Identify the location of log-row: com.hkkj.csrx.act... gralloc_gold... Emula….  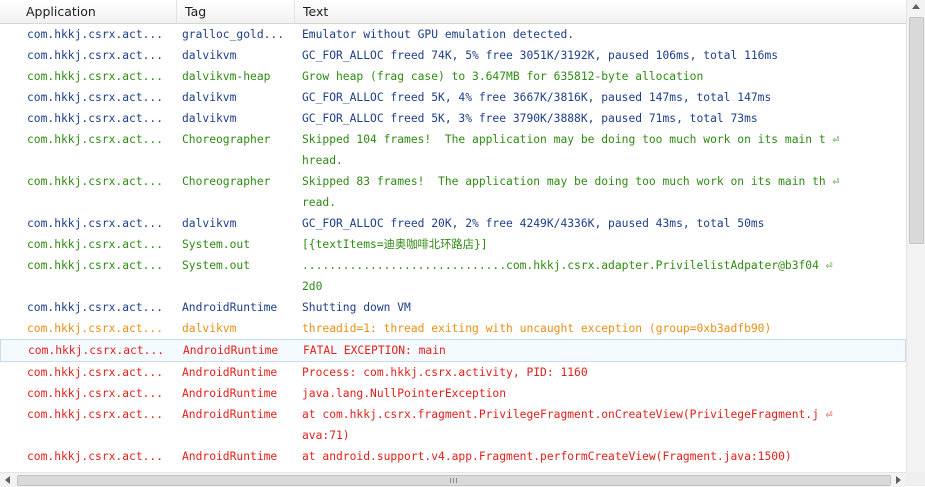
(453, 34).